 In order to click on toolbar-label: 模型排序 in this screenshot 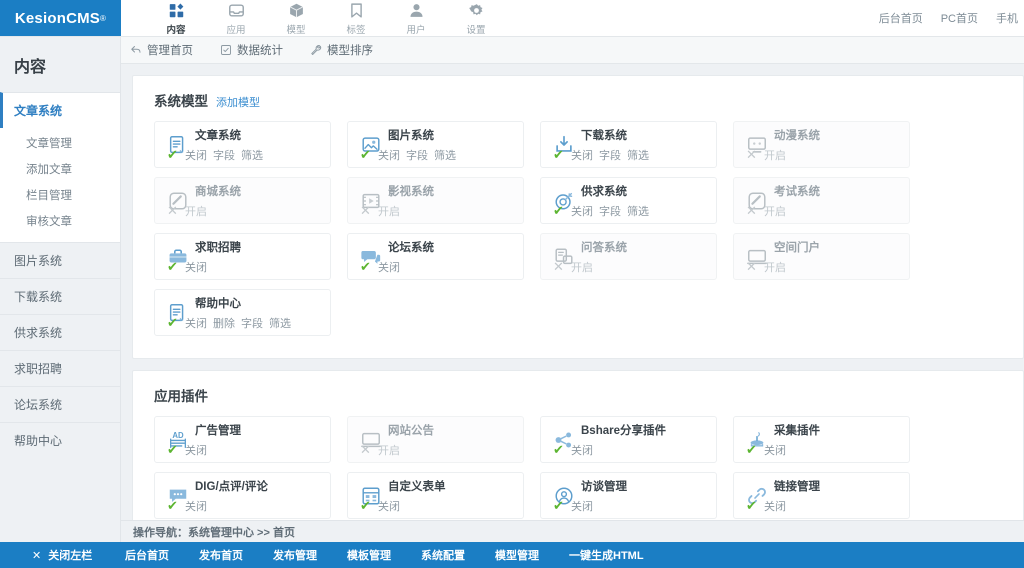, I will do `click(350, 51)`.